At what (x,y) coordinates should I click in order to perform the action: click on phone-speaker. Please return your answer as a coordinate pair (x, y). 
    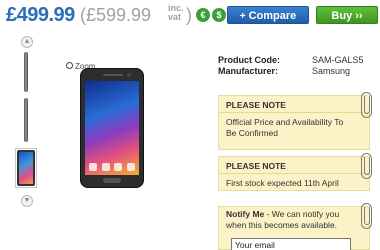
    Looking at the image, I should click on (113, 75).